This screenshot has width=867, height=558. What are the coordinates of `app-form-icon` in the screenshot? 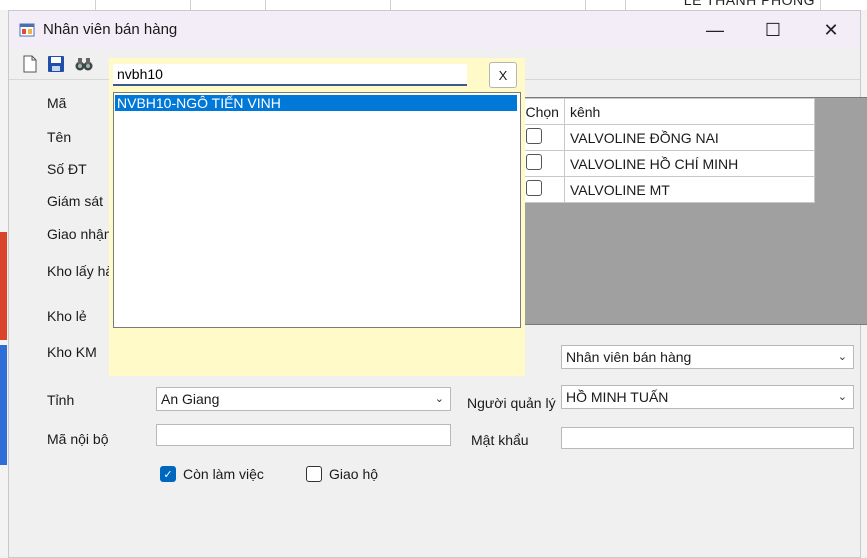 It's located at (27, 30).